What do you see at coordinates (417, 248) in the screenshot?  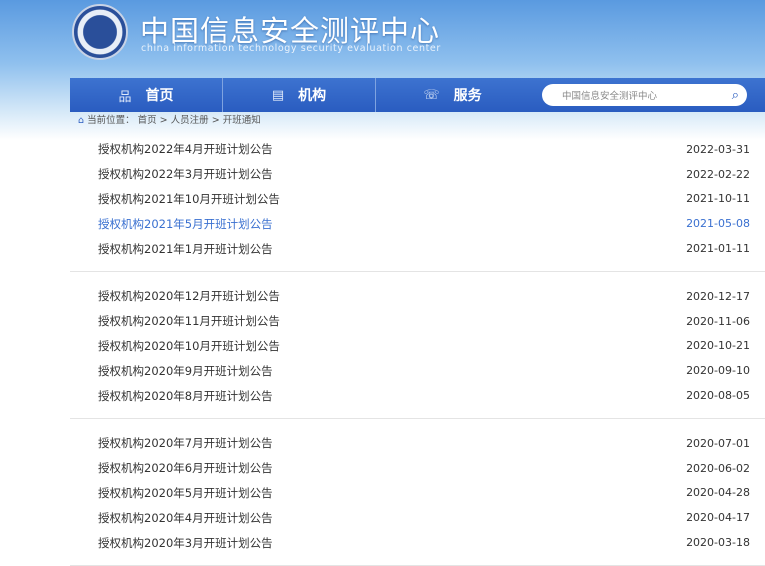 I see `list-item: 授权机构2021年1月开班计划公告 2021-01-11` at bounding box center [417, 248].